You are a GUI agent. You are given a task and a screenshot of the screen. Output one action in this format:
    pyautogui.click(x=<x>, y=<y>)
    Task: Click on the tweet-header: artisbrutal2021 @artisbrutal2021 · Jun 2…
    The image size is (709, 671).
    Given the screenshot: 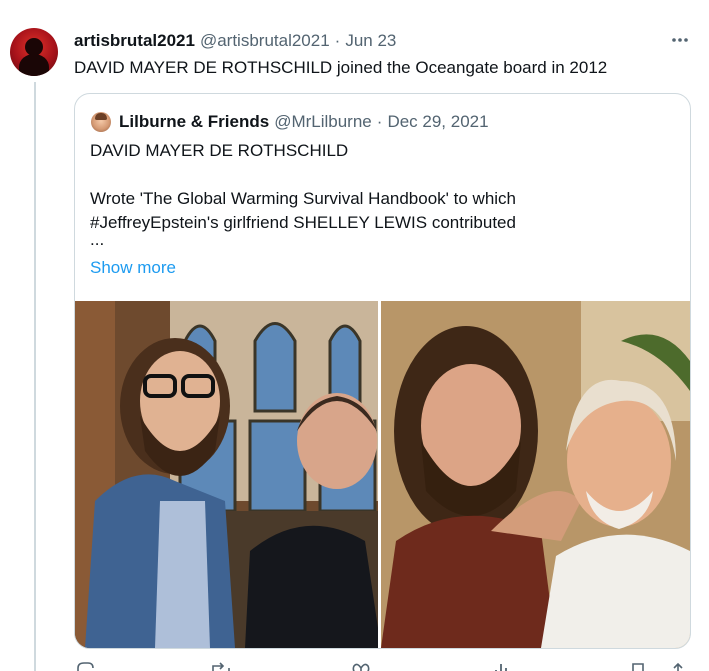 What is the action you would take?
    pyautogui.click(x=235, y=41)
    